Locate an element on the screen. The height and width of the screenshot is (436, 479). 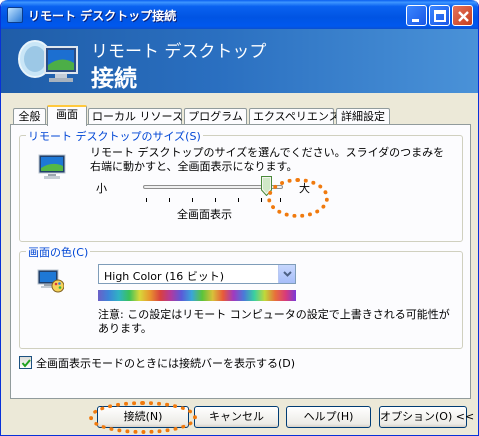
title-bar: リモート デスクトップ接続 is located at coordinates (239, 14).